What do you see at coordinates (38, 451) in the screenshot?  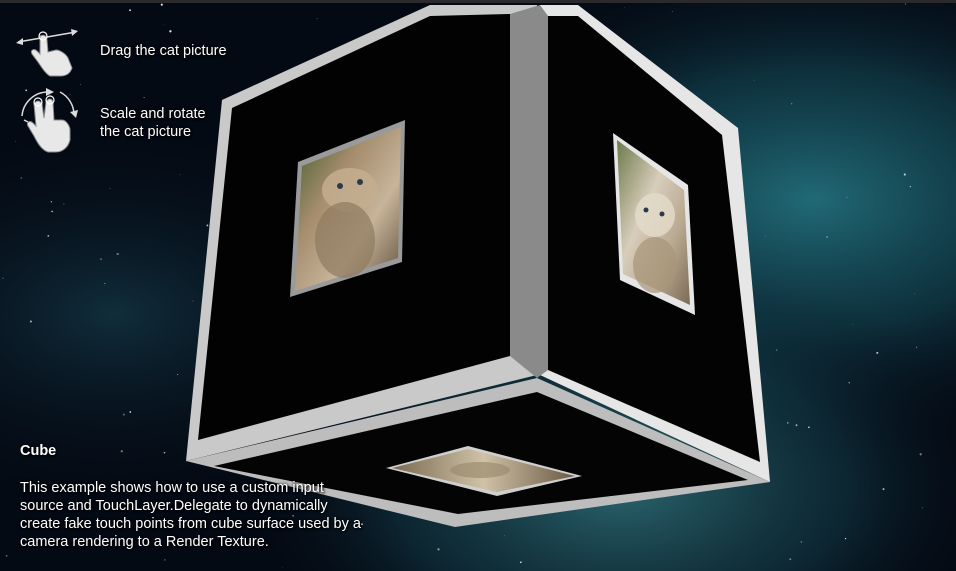 I see `example-title: Cube` at bounding box center [38, 451].